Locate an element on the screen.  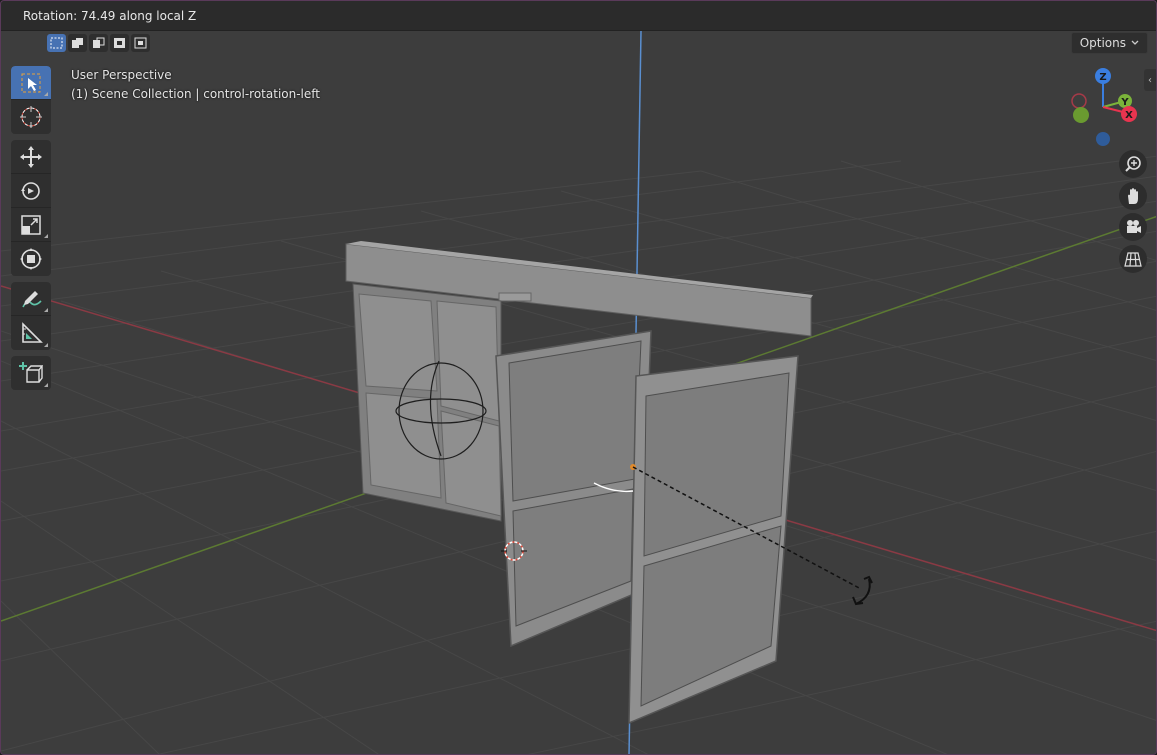
options-dropdown: Options is located at coordinates (1109, 43).